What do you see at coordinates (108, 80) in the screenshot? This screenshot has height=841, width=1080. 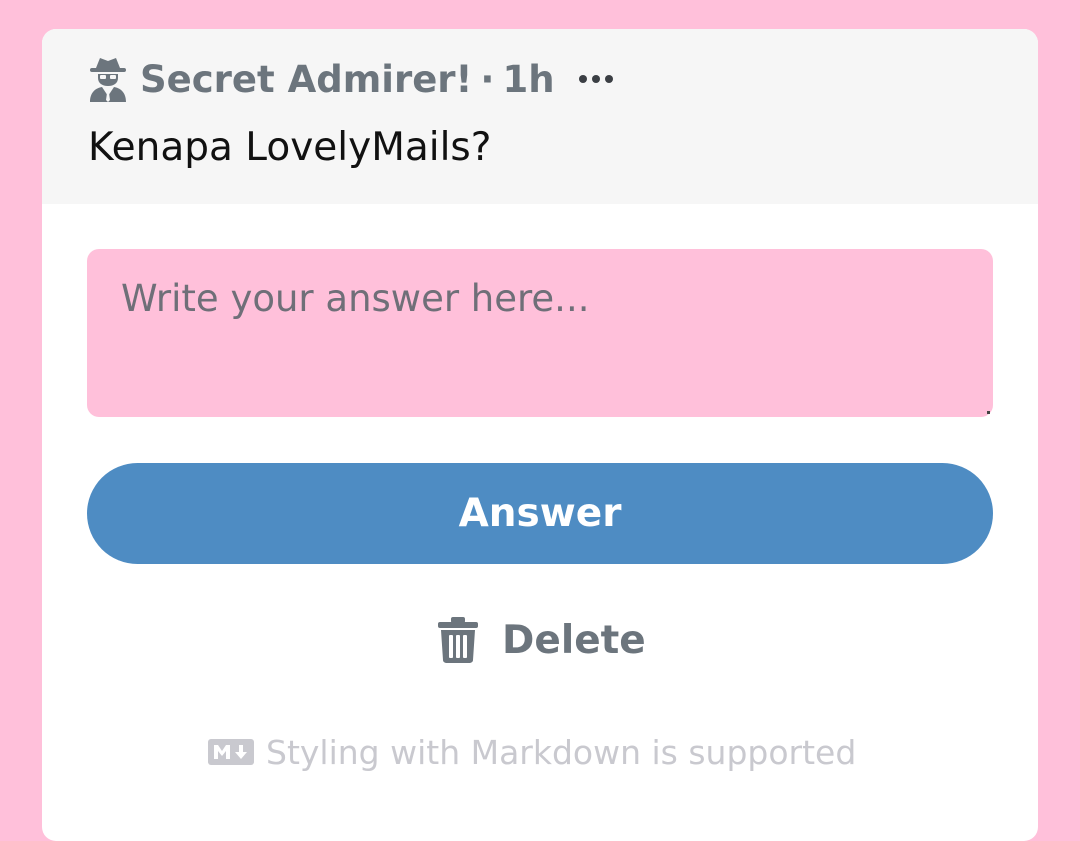 I see `user-secret-icon` at bounding box center [108, 80].